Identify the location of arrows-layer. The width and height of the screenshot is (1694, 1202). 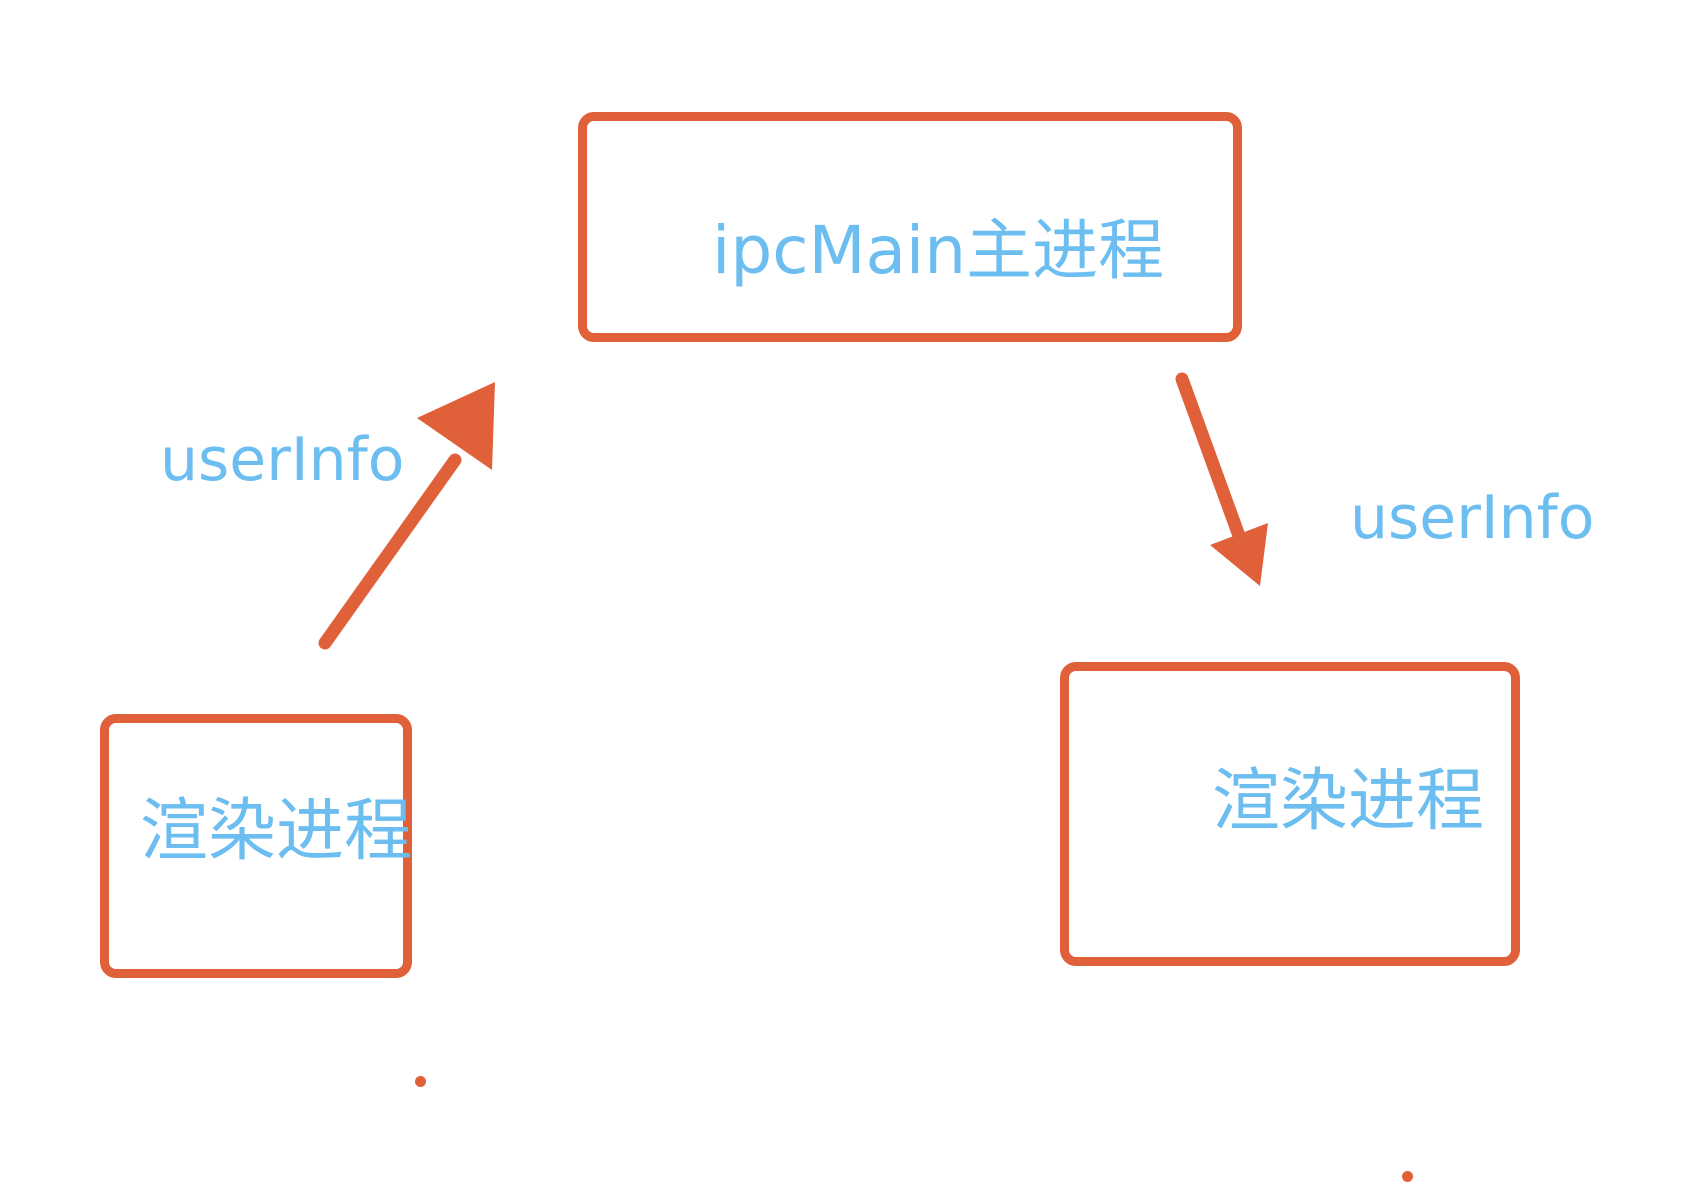
(793, 511).